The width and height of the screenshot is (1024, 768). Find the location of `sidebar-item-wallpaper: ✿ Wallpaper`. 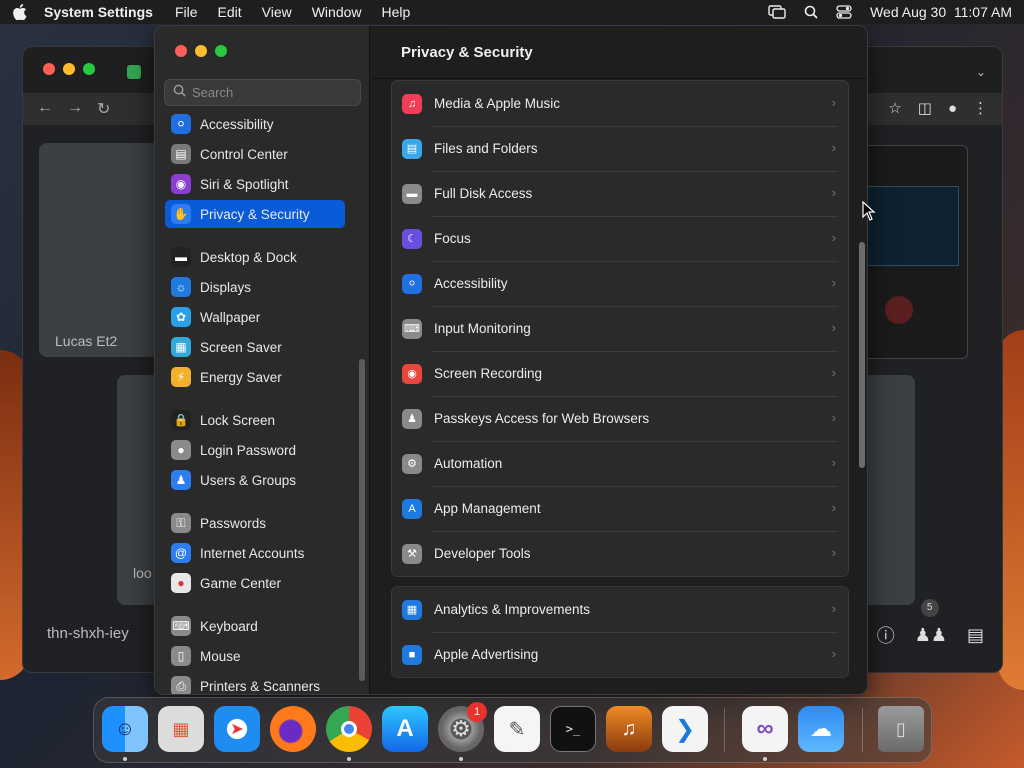

sidebar-item-wallpaper: ✿ Wallpaper is located at coordinates (255, 317).